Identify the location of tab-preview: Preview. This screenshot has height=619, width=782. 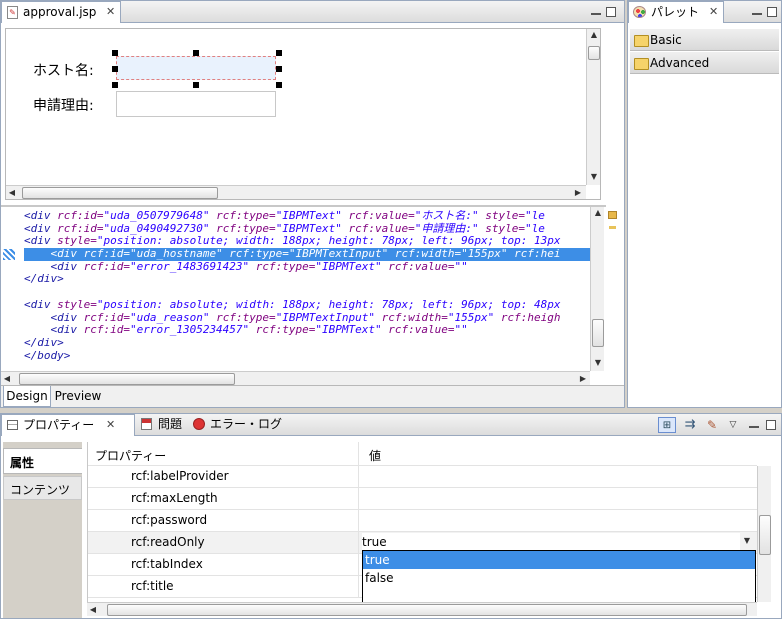
(78, 396).